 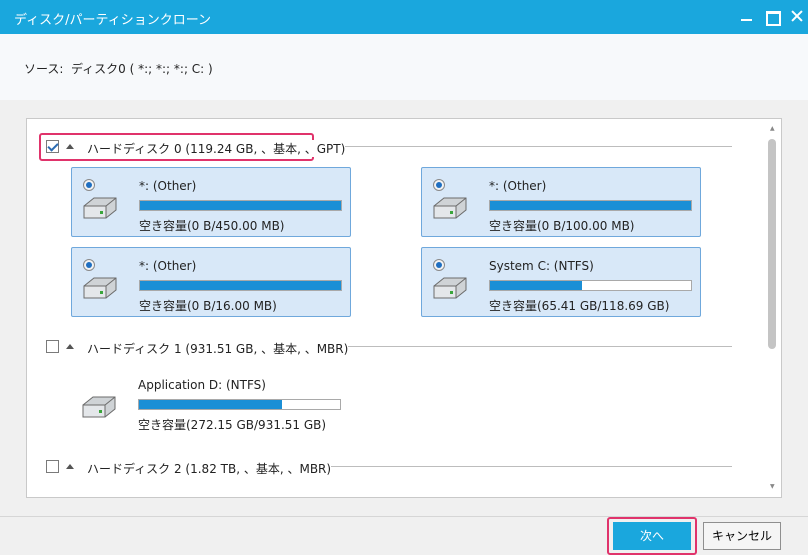 I want to click on disk-2-collapse-icon, so click(x=70, y=466).